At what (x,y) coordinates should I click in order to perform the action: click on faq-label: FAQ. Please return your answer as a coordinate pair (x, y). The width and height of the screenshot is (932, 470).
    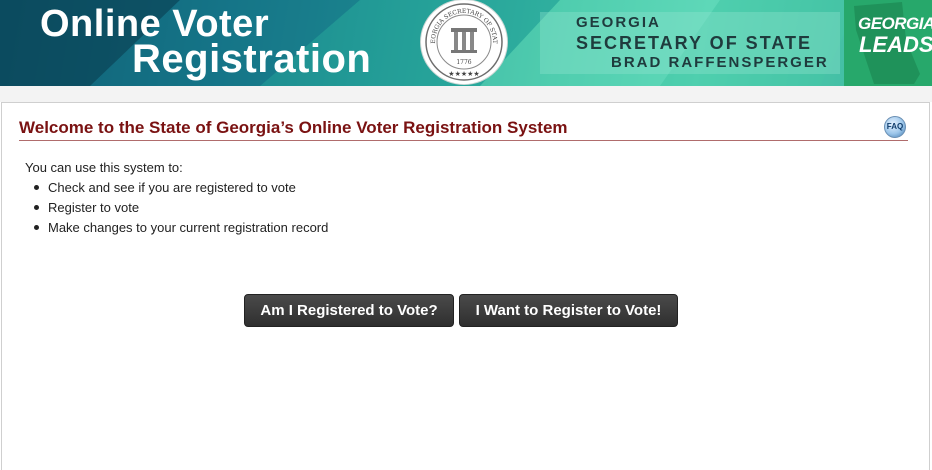
    Looking at the image, I should click on (895, 126).